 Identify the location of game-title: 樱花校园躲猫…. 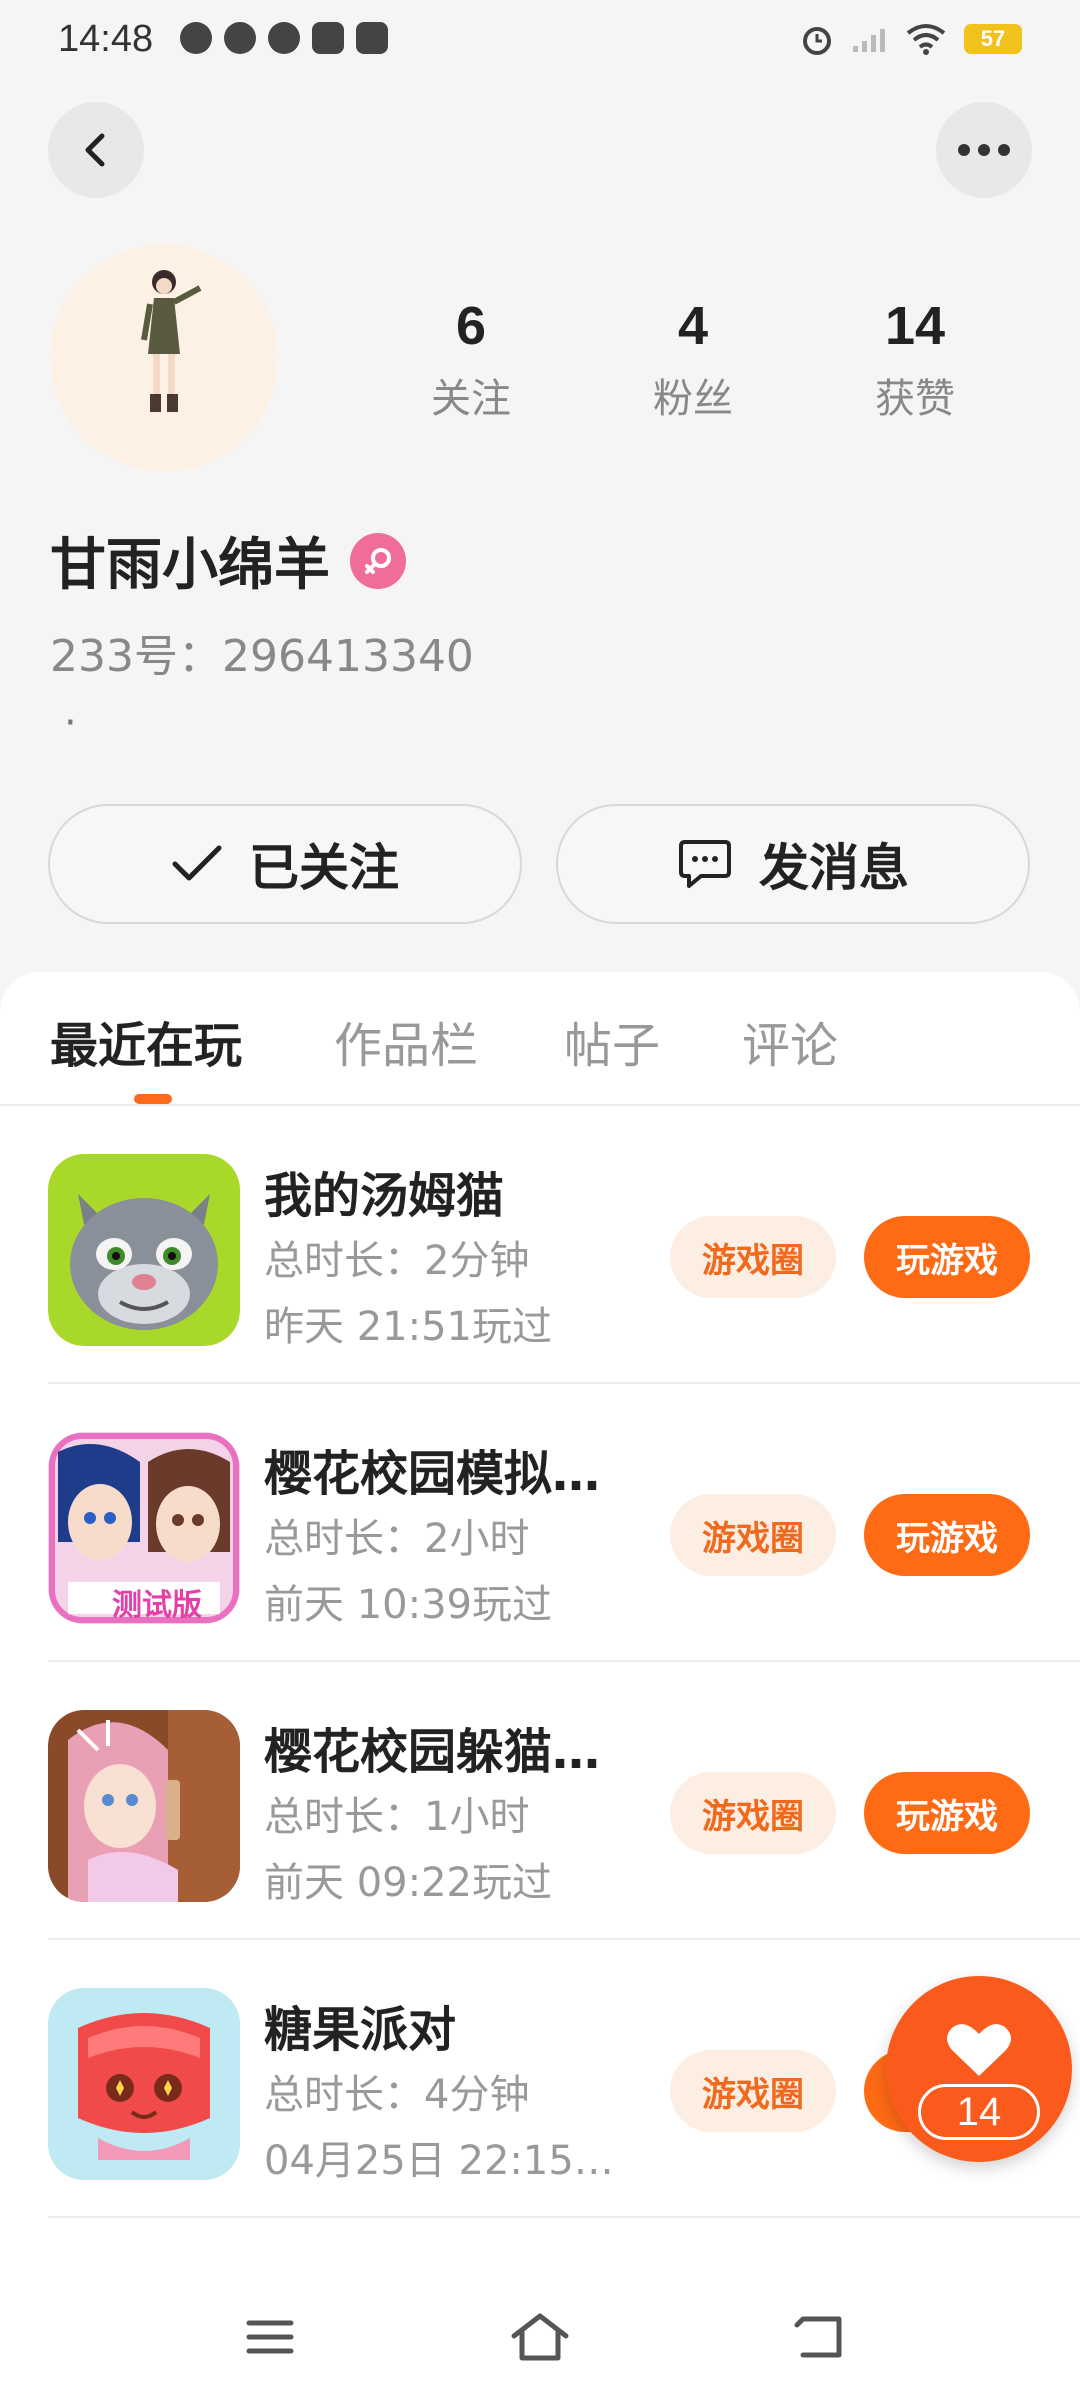
(432, 1752).